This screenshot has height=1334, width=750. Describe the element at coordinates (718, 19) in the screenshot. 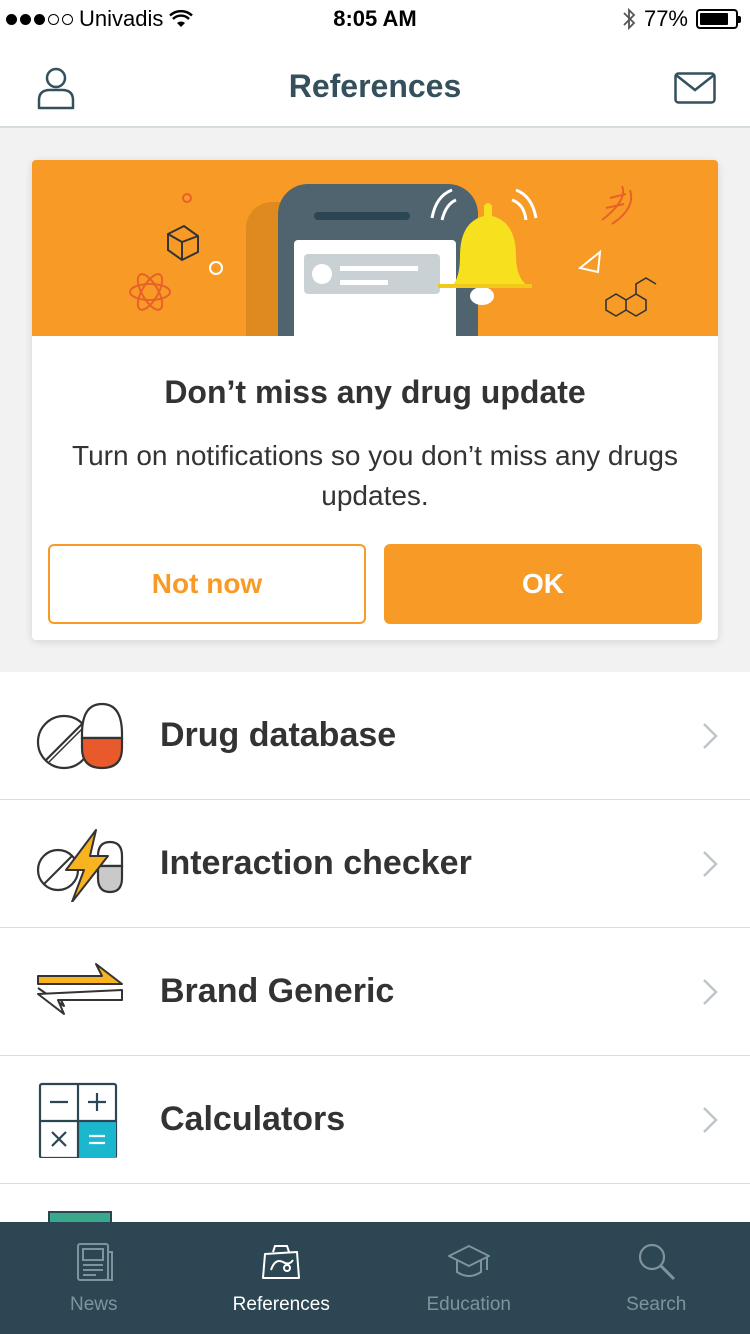

I see `battery-icon` at that location.